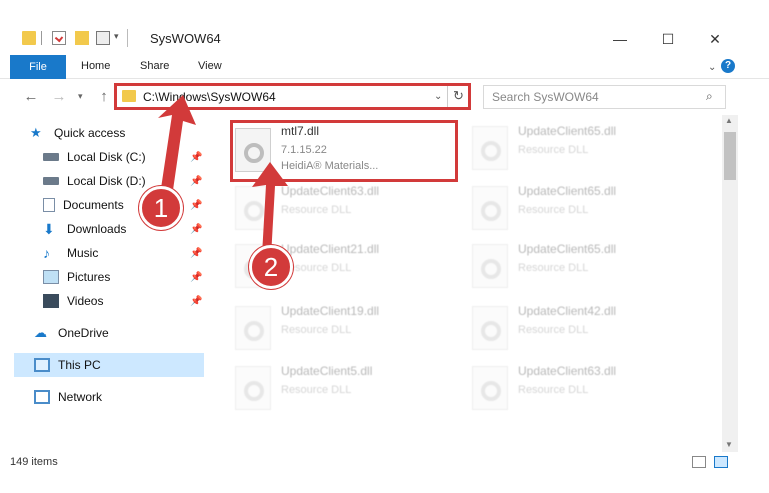  I want to click on large-icons-view-icon, so click(721, 462).